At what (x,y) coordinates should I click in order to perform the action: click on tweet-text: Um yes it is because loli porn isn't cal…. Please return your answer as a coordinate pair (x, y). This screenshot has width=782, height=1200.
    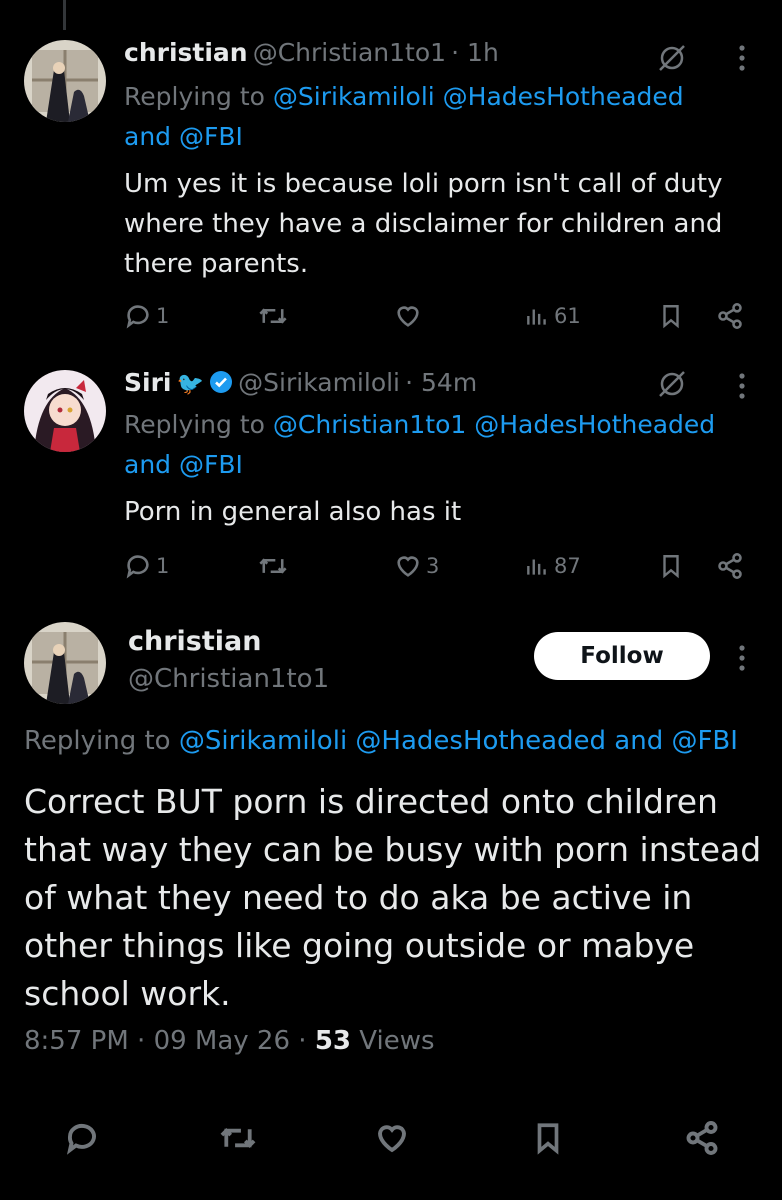
    Looking at the image, I should click on (423, 224).